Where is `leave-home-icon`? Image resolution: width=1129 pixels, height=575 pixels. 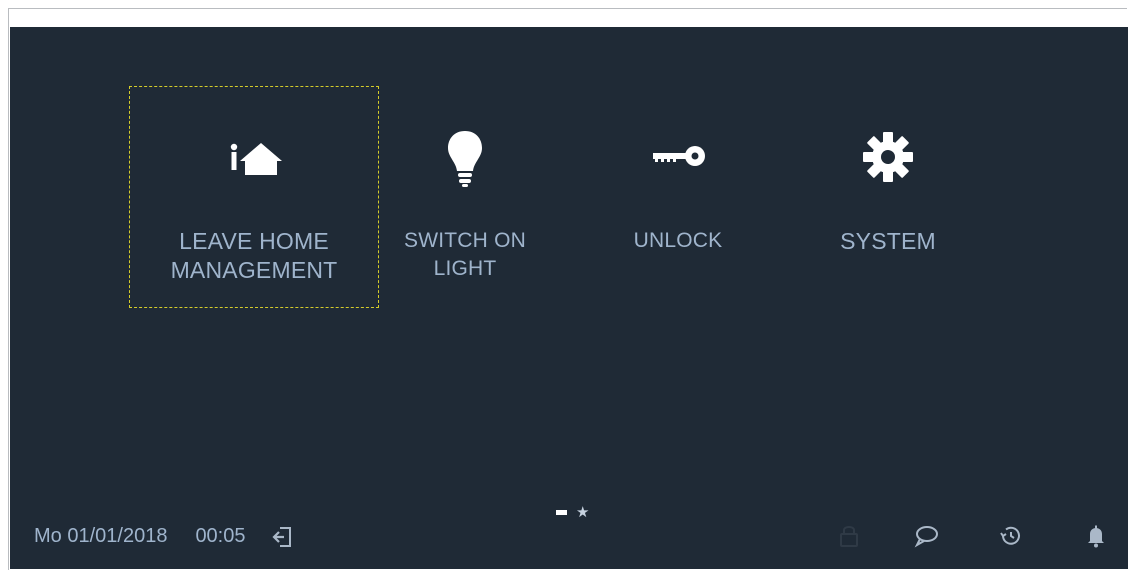
leave-home-icon is located at coordinates (254, 162).